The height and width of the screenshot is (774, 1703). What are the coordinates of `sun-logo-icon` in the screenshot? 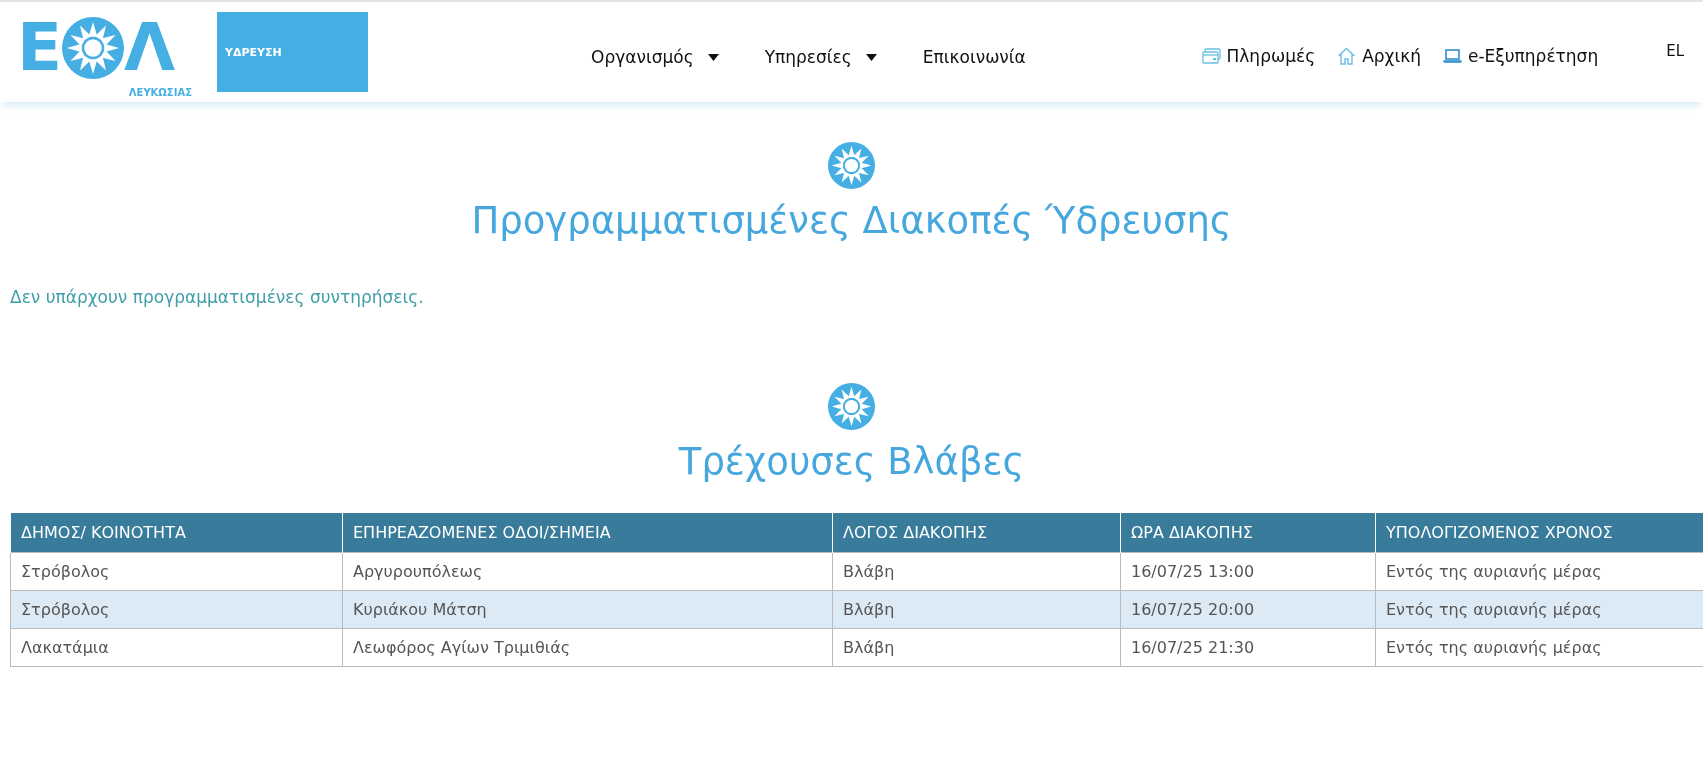 It's located at (93, 48).